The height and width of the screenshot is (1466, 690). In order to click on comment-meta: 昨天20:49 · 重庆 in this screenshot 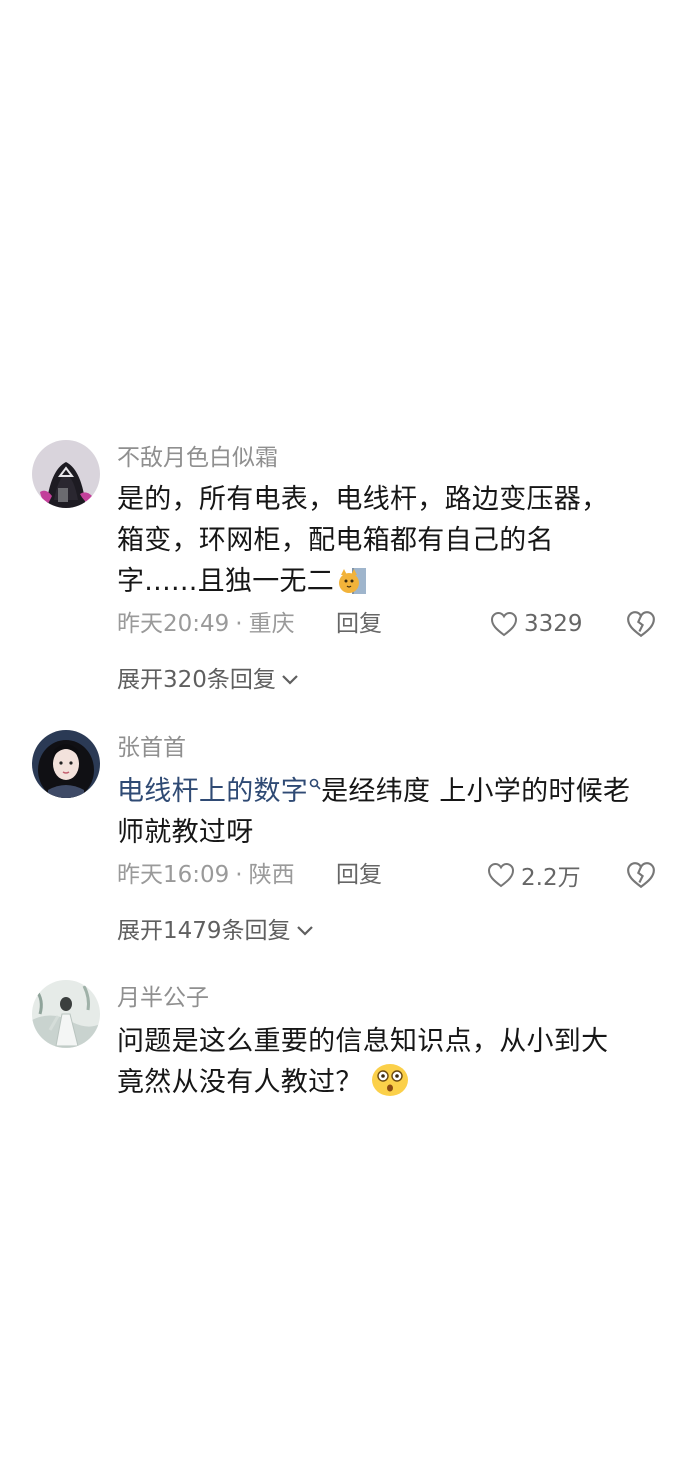, I will do `click(206, 624)`.